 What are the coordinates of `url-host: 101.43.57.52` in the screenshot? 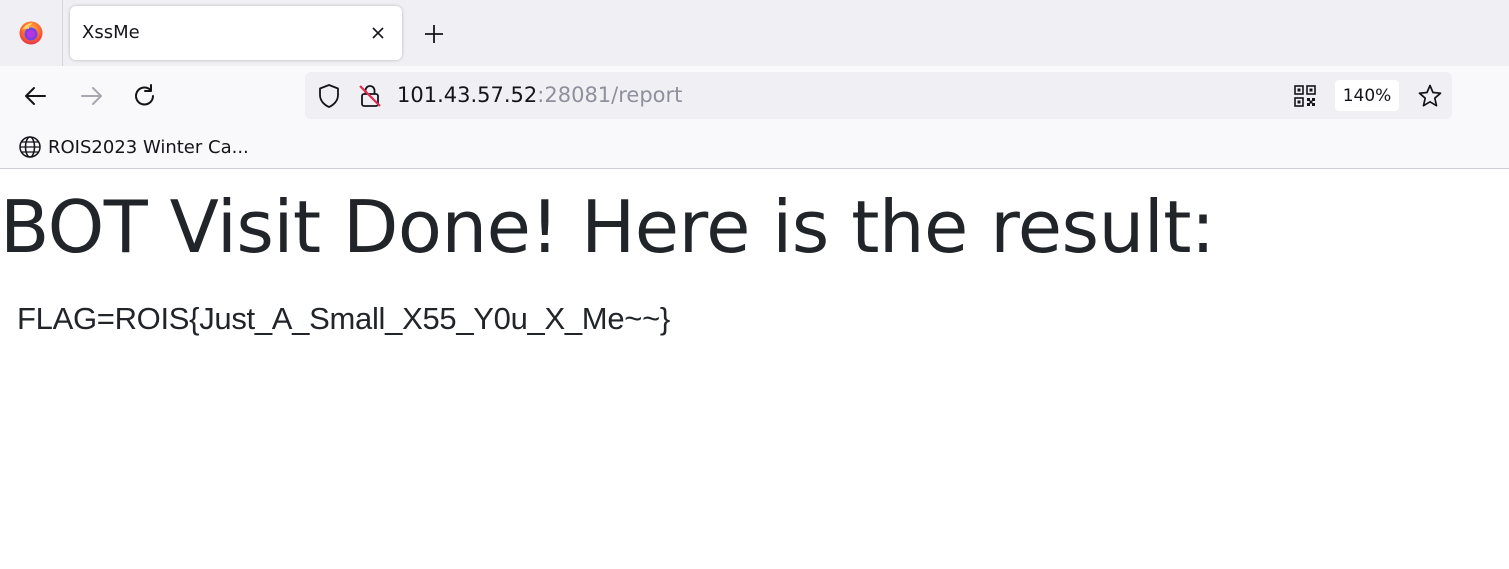 It's located at (467, 95).